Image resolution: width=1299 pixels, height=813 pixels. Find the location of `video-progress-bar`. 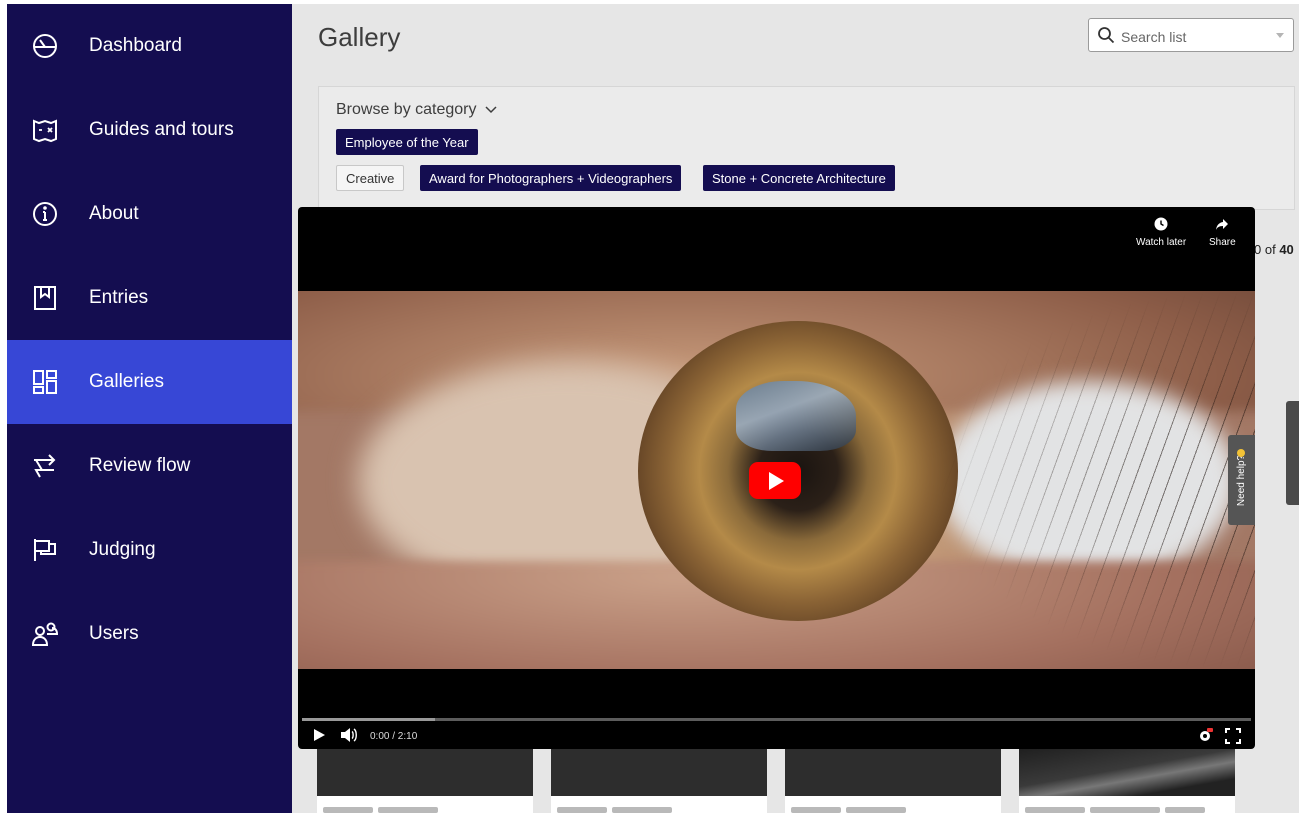

video-progress-bar is located at coordinates (776, 719).